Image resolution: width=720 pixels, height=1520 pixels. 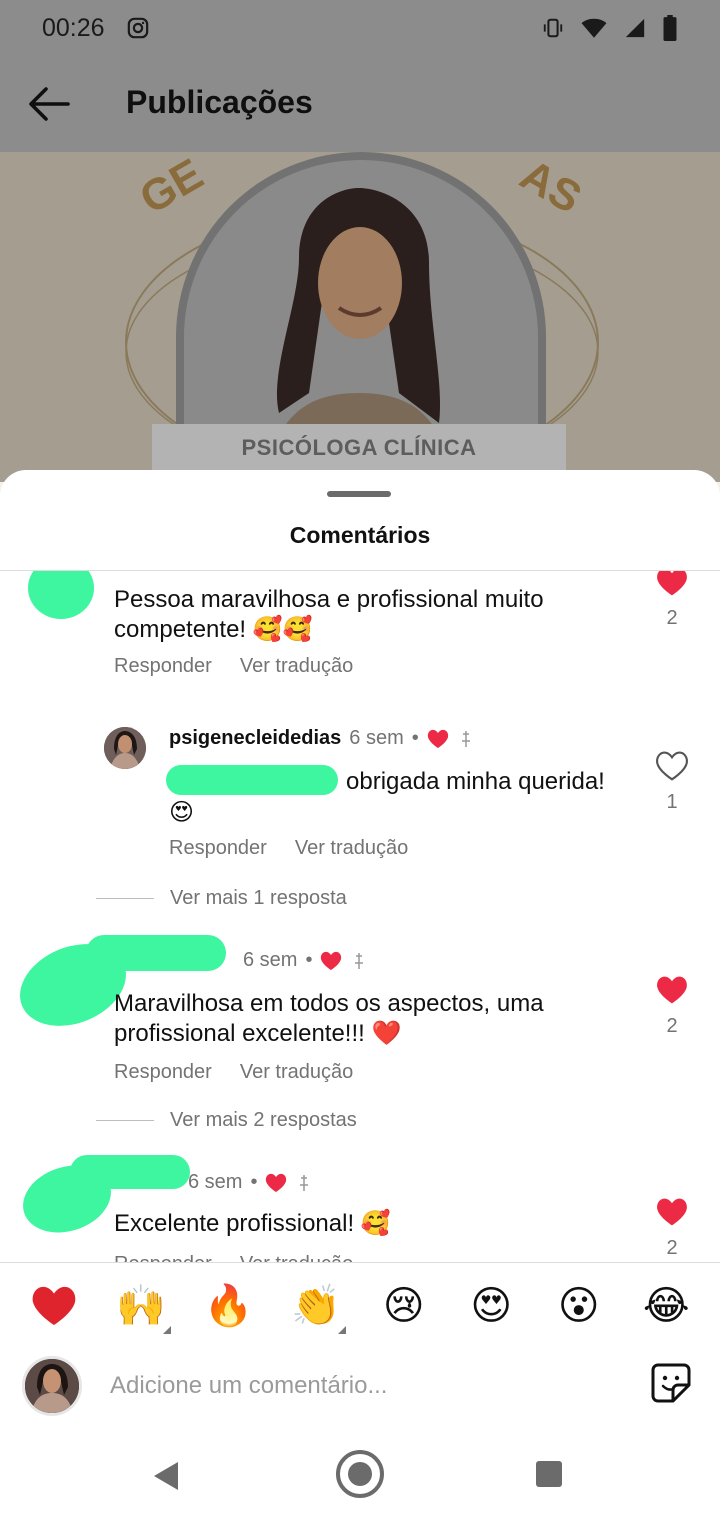 I want to click on reaction-crying: 😢, so click(x=404, y=1306).